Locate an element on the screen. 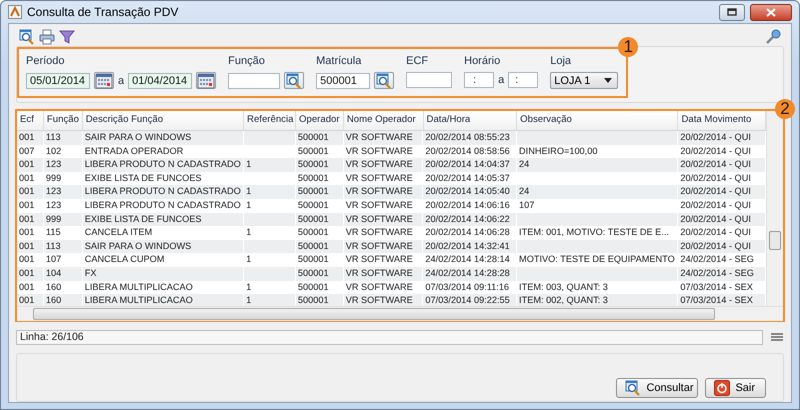  search-button: Consultar is located at coordinates (657, 388).